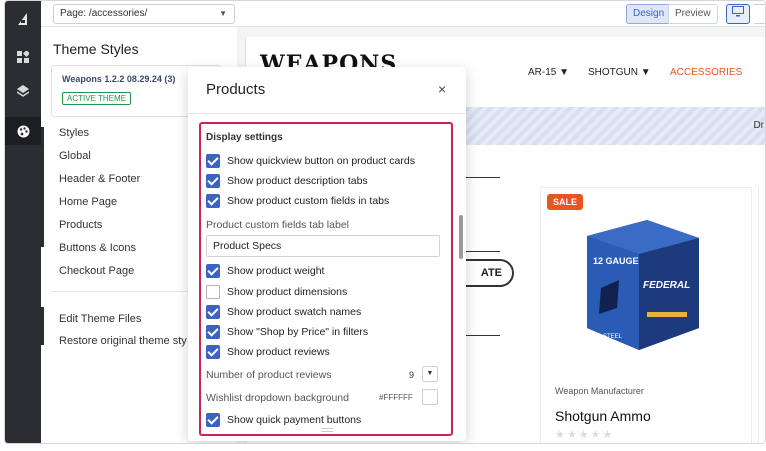 The width and height of the screenshot is (766, 451). I want to click on reviews-count-value: 9, so click(412, 375).